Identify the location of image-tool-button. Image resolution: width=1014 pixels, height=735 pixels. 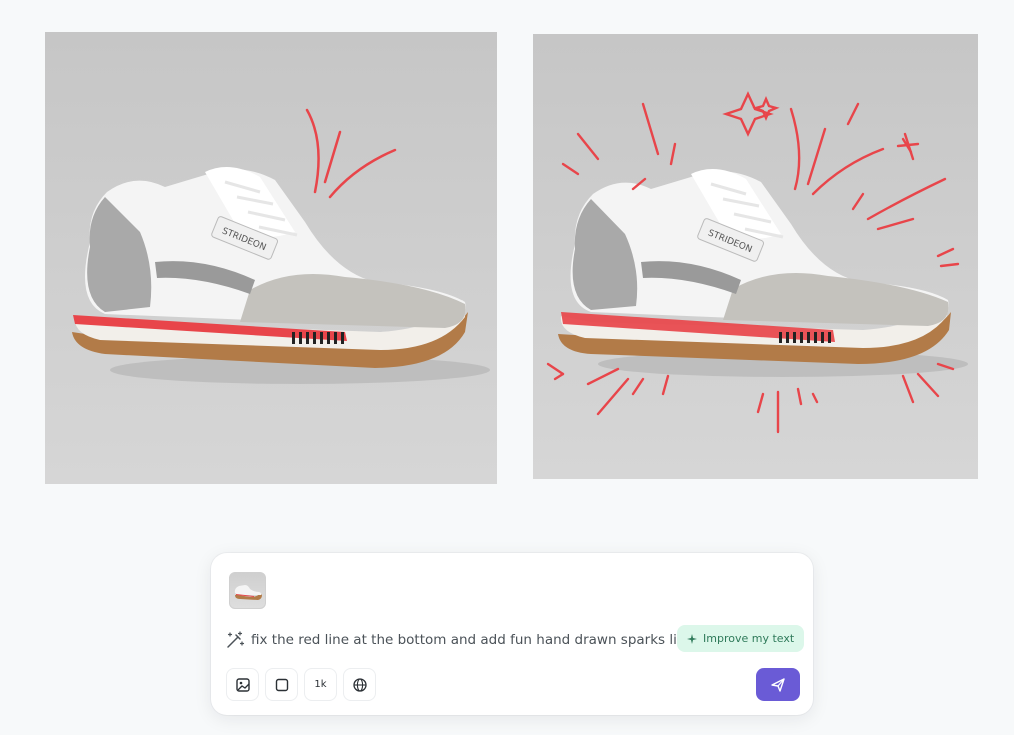
(242, 684).